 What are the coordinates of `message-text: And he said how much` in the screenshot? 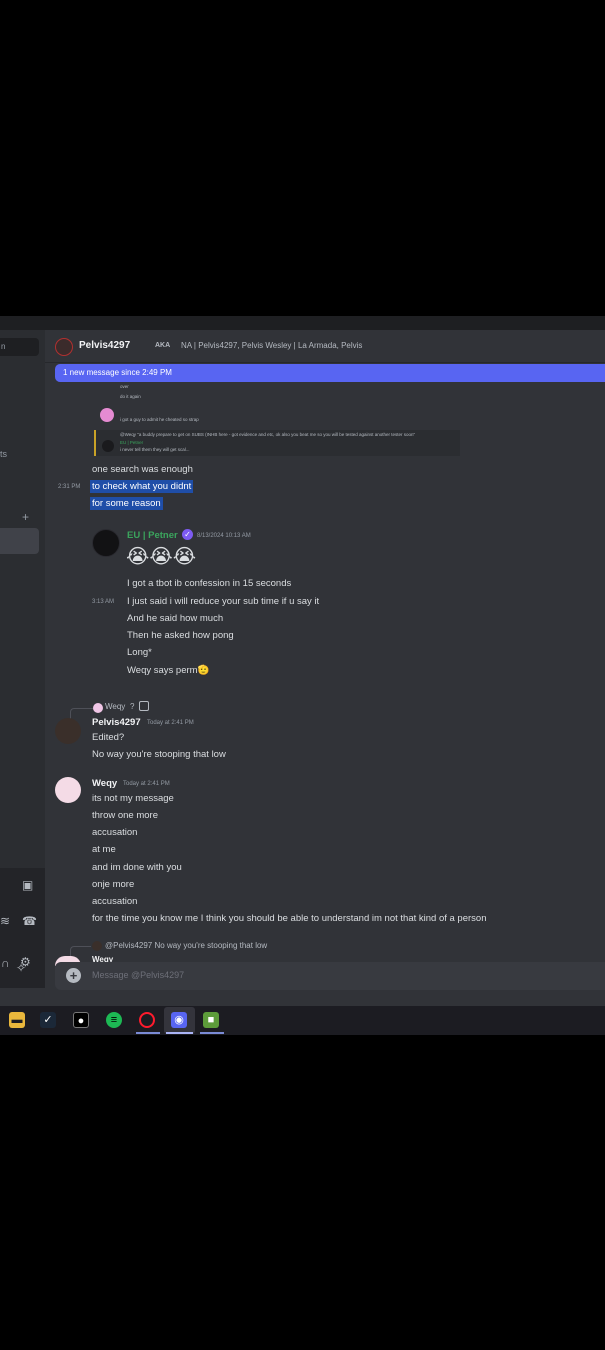 It's located at (175, 618).